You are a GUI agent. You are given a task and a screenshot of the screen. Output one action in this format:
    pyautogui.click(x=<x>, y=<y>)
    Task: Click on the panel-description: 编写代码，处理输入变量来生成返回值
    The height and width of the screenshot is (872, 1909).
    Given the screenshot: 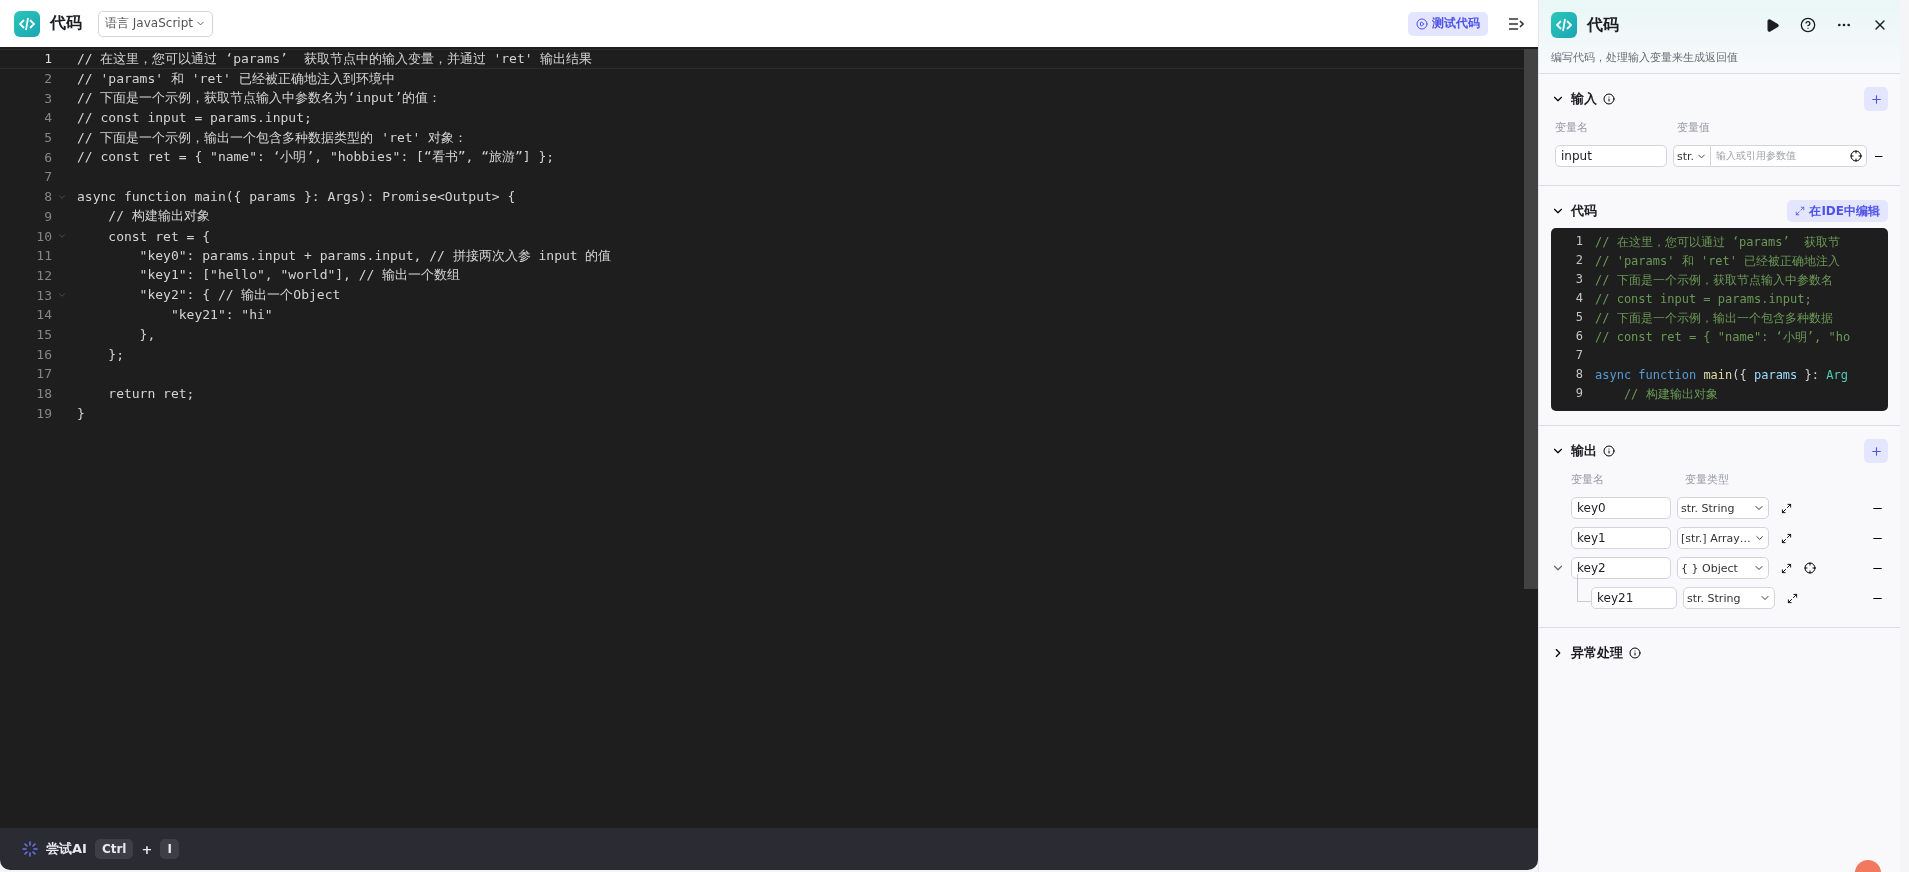 What is the action you would take?
    pyautogui.click(x=1645, y=57)
    